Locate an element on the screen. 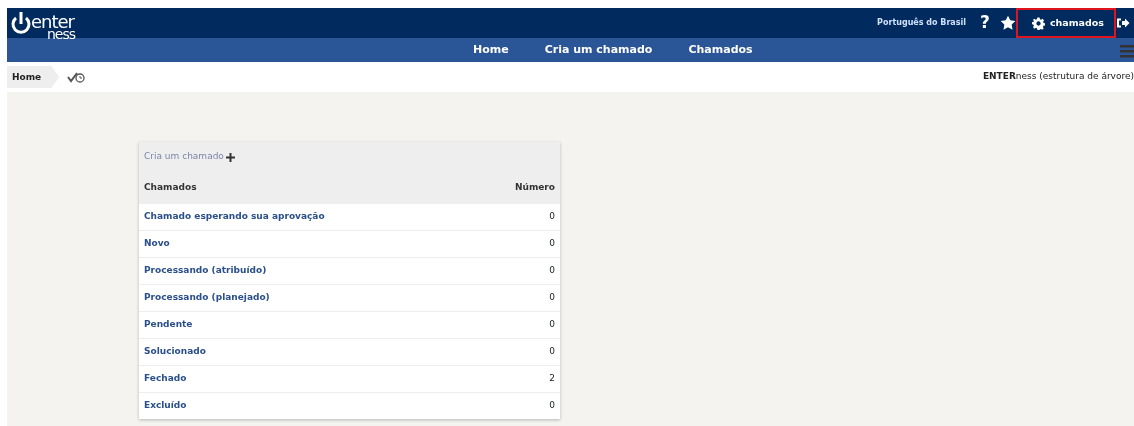 Image resolution: width=1134 pixels, height=426 pixels. status-link: Pendente is located at coordinates (168, 325).